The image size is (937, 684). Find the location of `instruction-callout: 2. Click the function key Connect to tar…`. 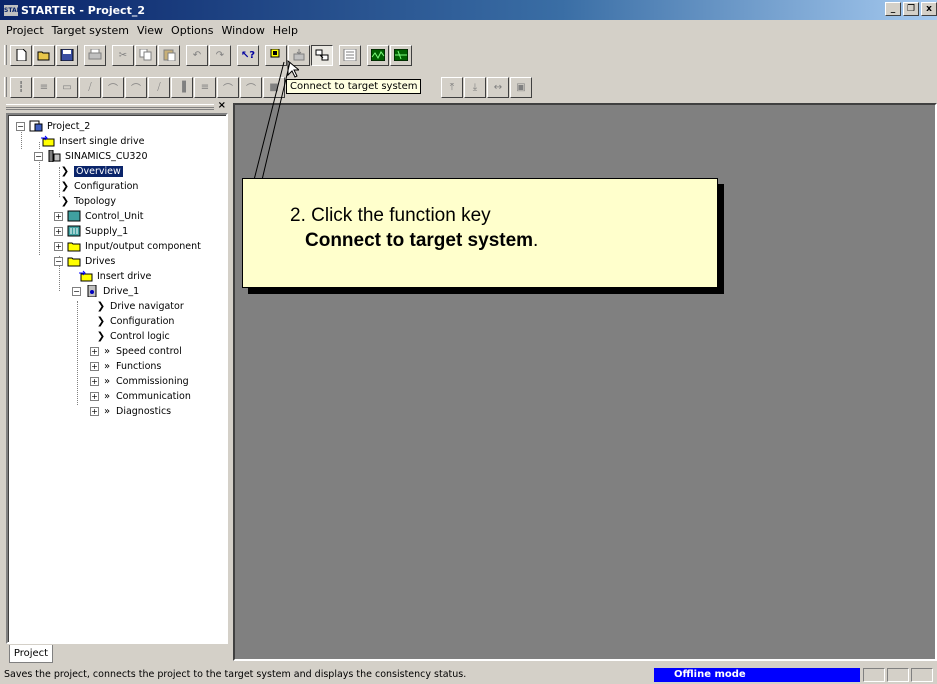

instruction-callout: 2. Click the function key Connect to tar… is located at coordinates (480, 233).